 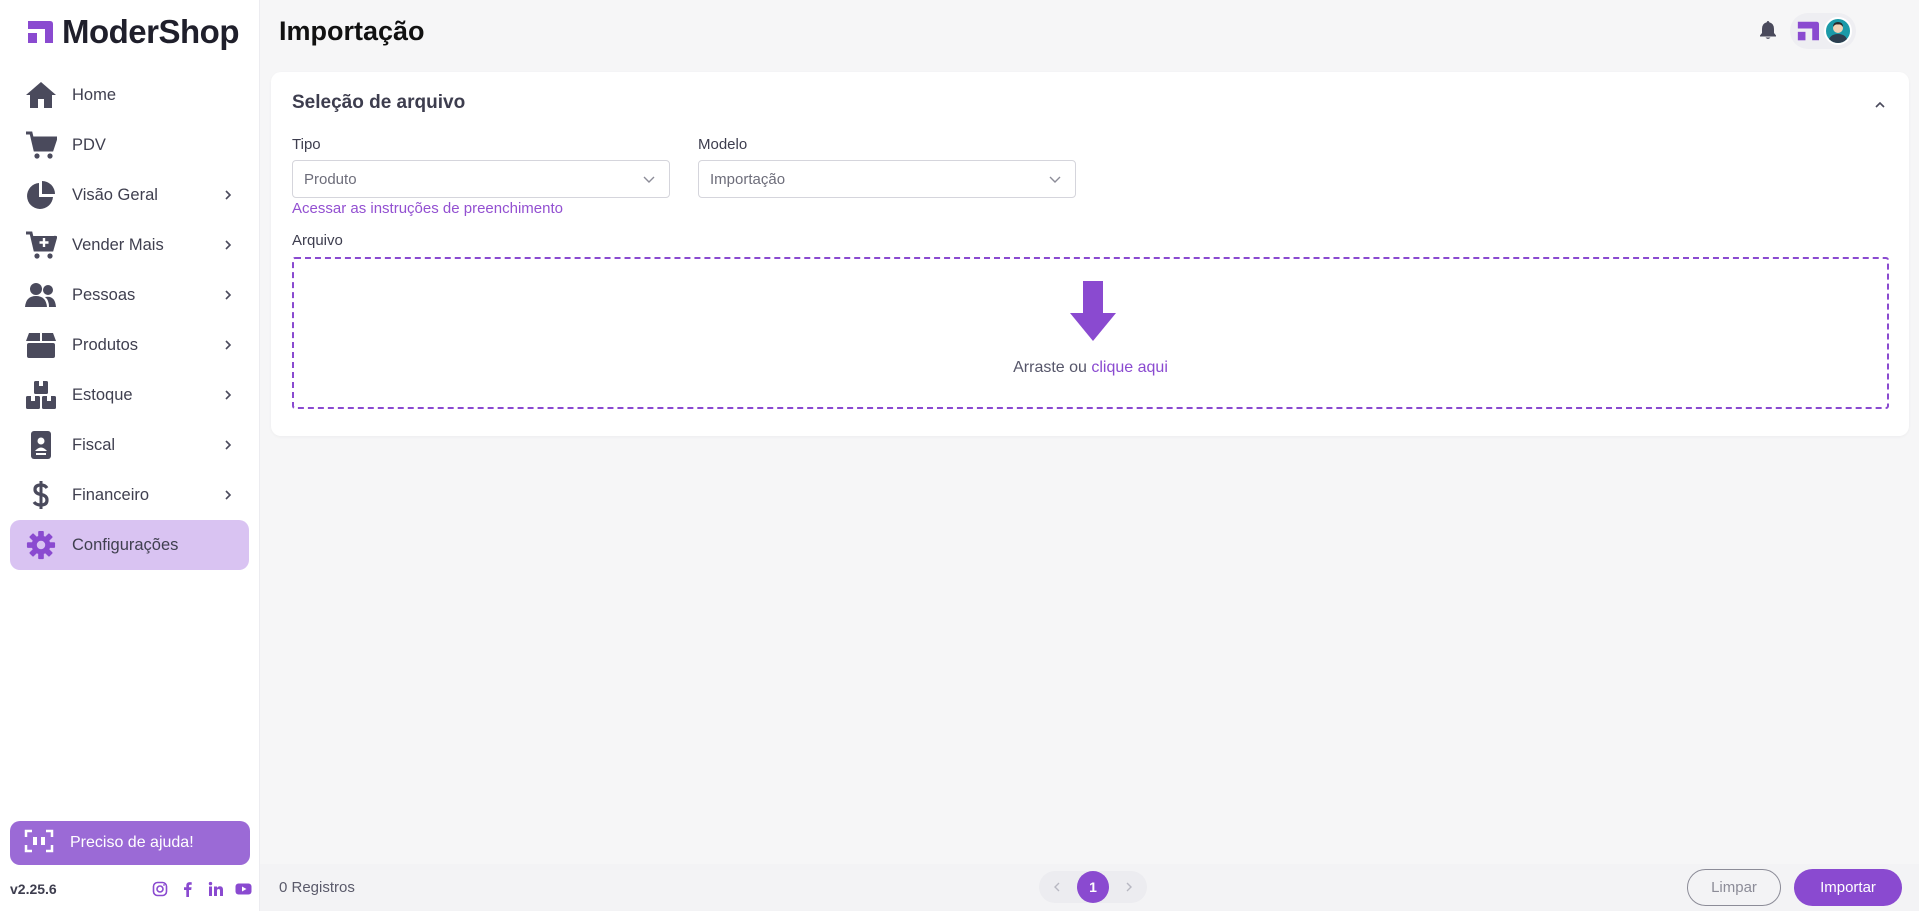 What do you see at coordinates (1093, 311) in the screenshot?
I see `arrow-down-icon` at bounding box center [1093, 311].